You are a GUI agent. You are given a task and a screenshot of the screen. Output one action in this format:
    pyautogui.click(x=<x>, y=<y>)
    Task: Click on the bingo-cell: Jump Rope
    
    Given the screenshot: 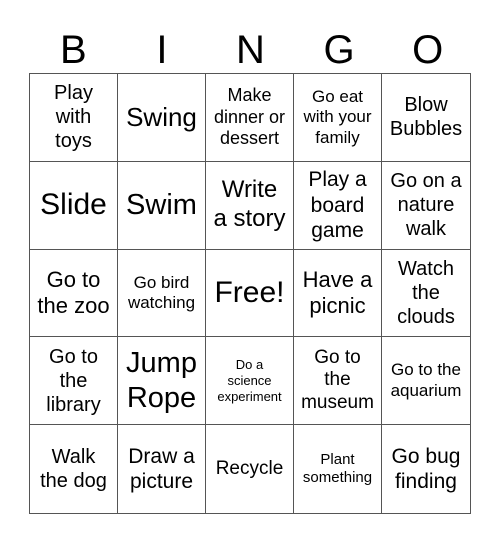 What is the action you would take?
    pyautogui.click(x=162, y=381)
    